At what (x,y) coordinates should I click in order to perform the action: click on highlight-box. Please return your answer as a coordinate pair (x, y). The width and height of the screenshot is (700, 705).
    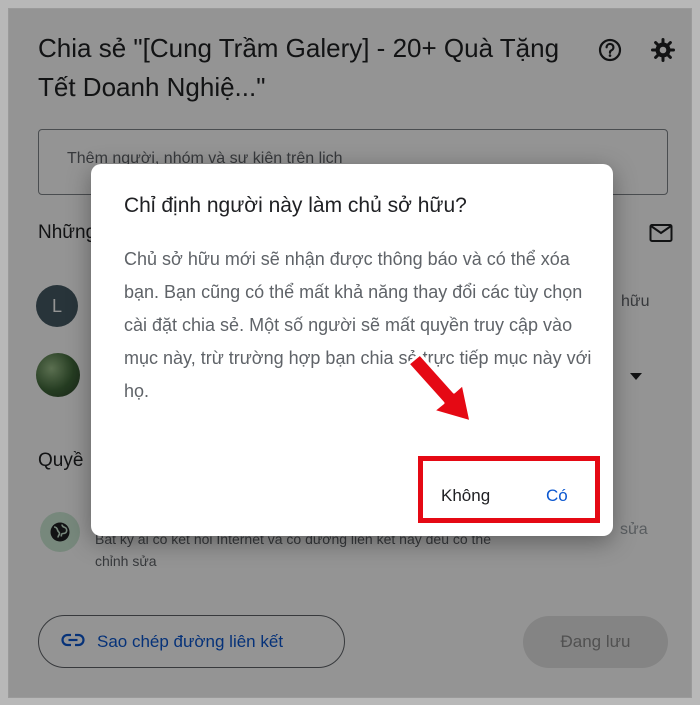
    Looking at the image, I should click on (509, 489).